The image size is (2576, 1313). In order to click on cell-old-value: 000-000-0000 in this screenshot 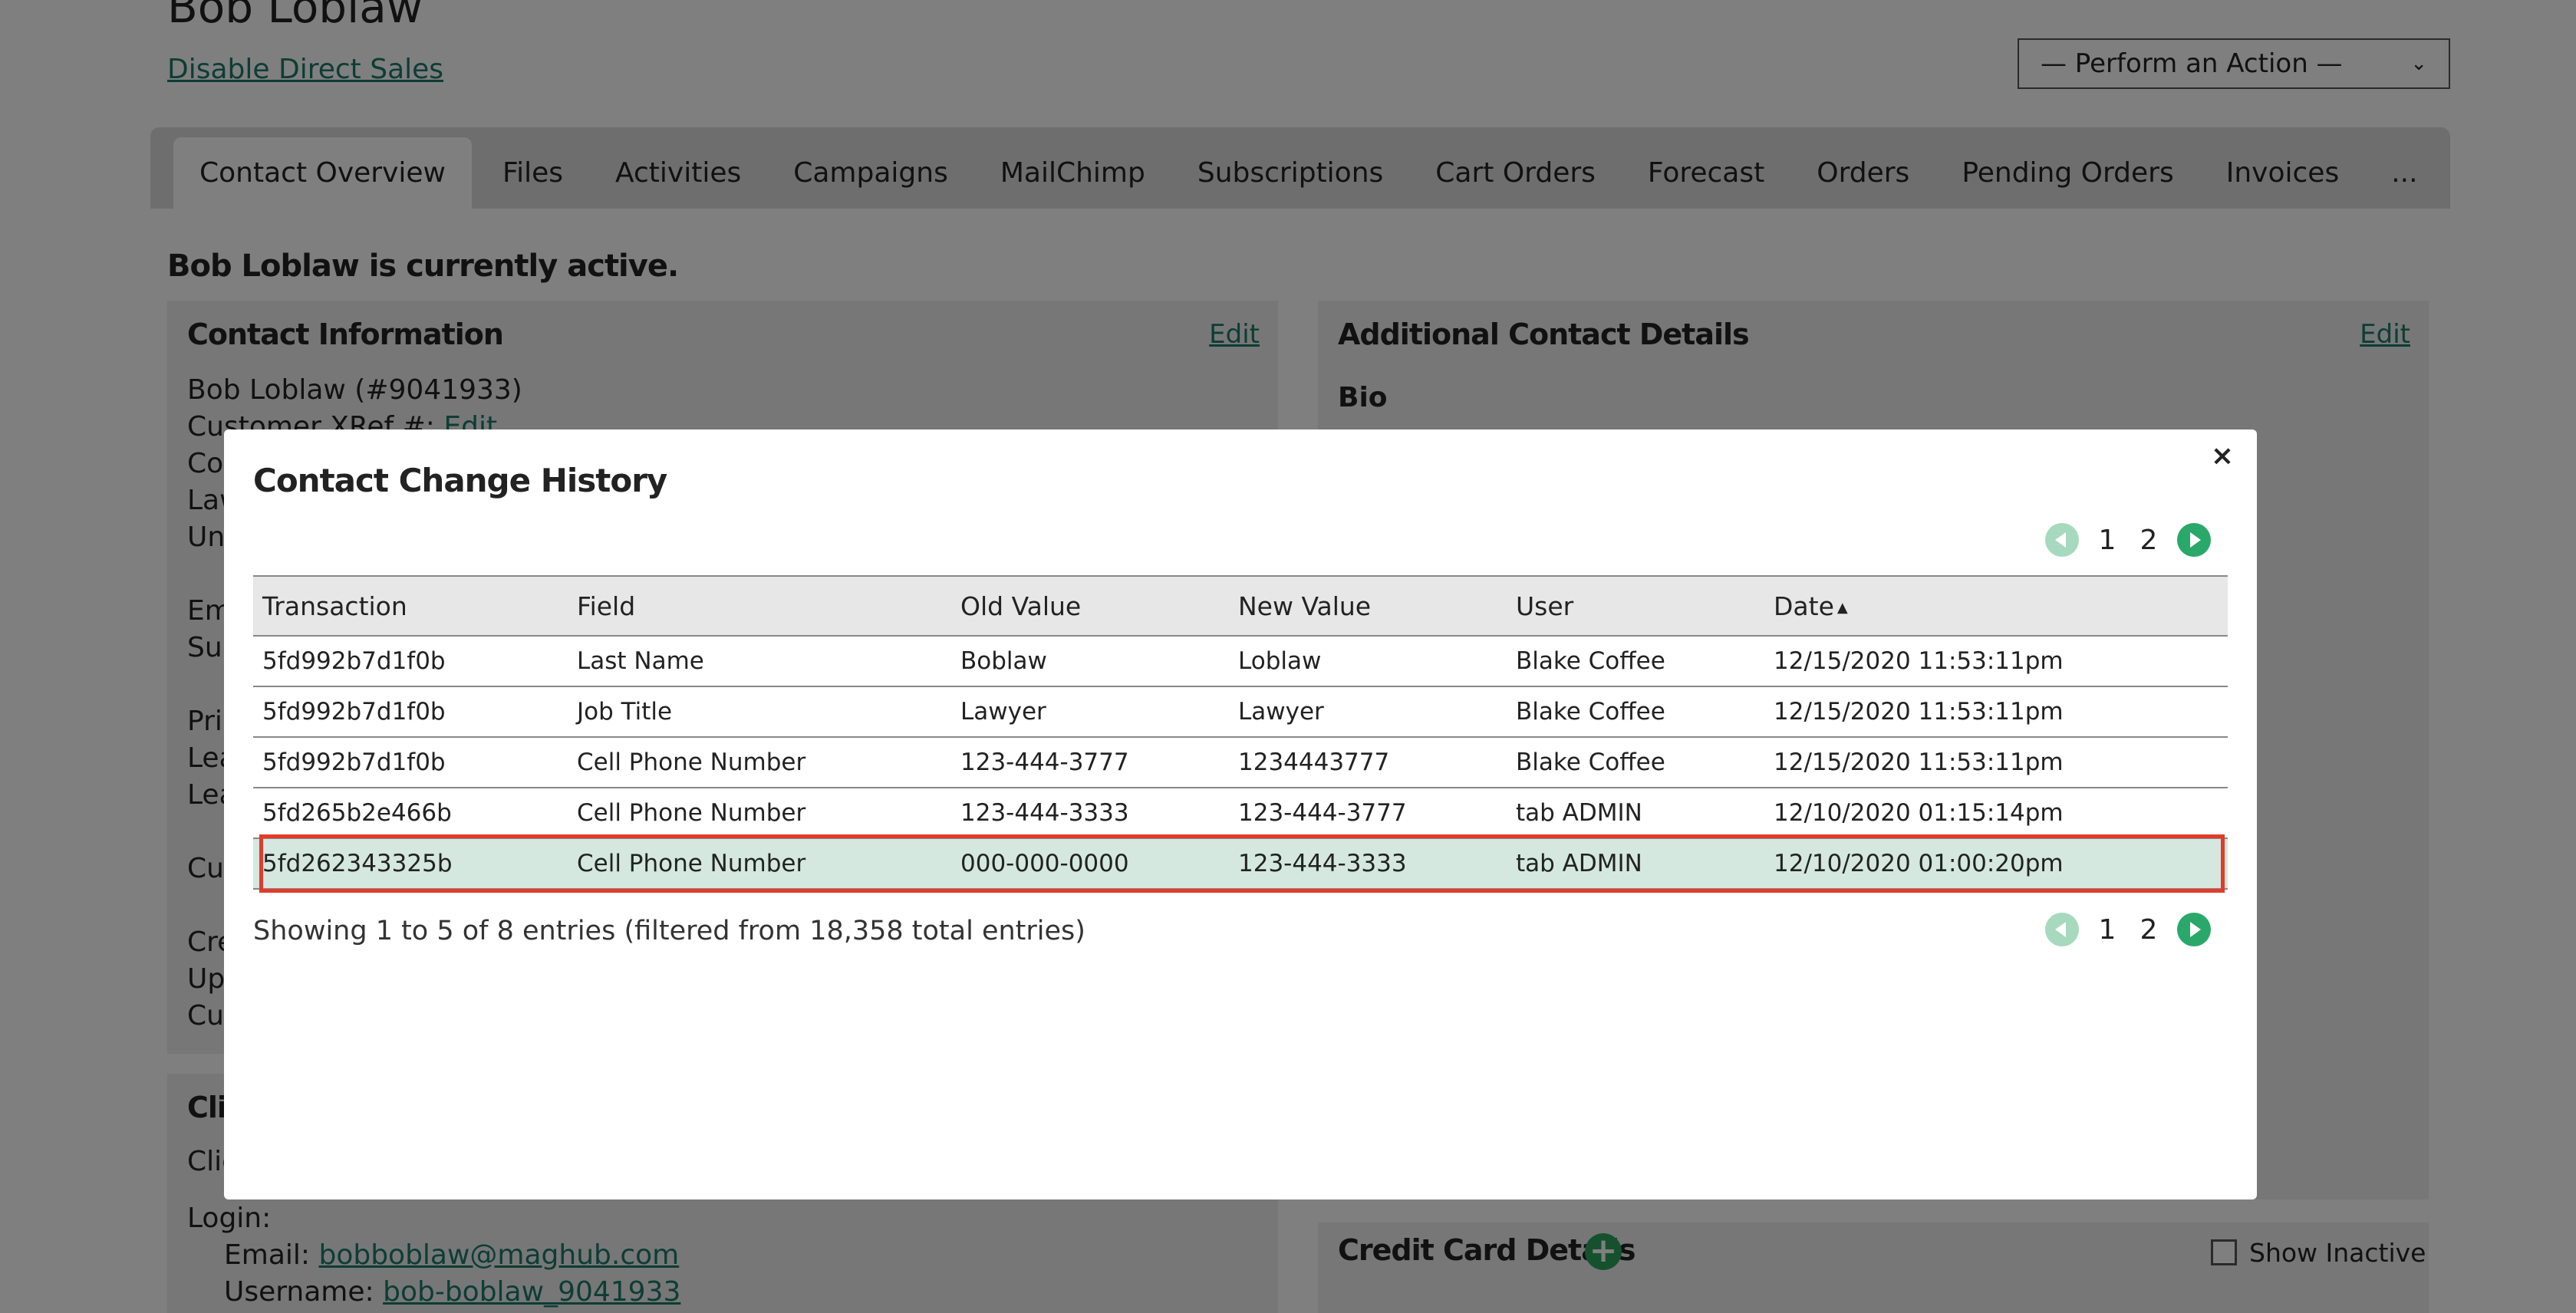, I will do `click(1090, 864)`.